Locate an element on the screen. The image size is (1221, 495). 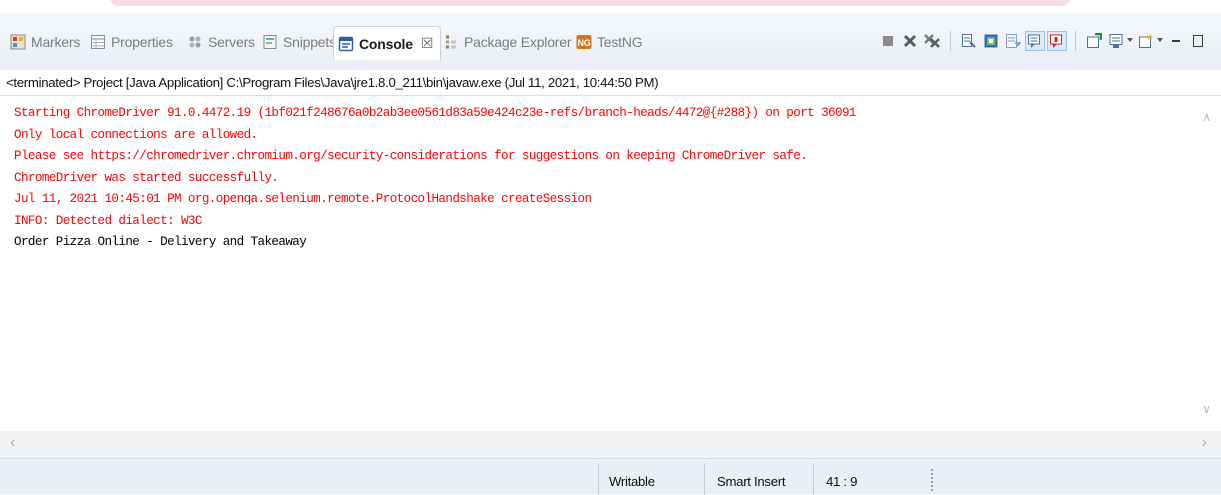
word-wrap-icon is located at coordinates (1013, 41).